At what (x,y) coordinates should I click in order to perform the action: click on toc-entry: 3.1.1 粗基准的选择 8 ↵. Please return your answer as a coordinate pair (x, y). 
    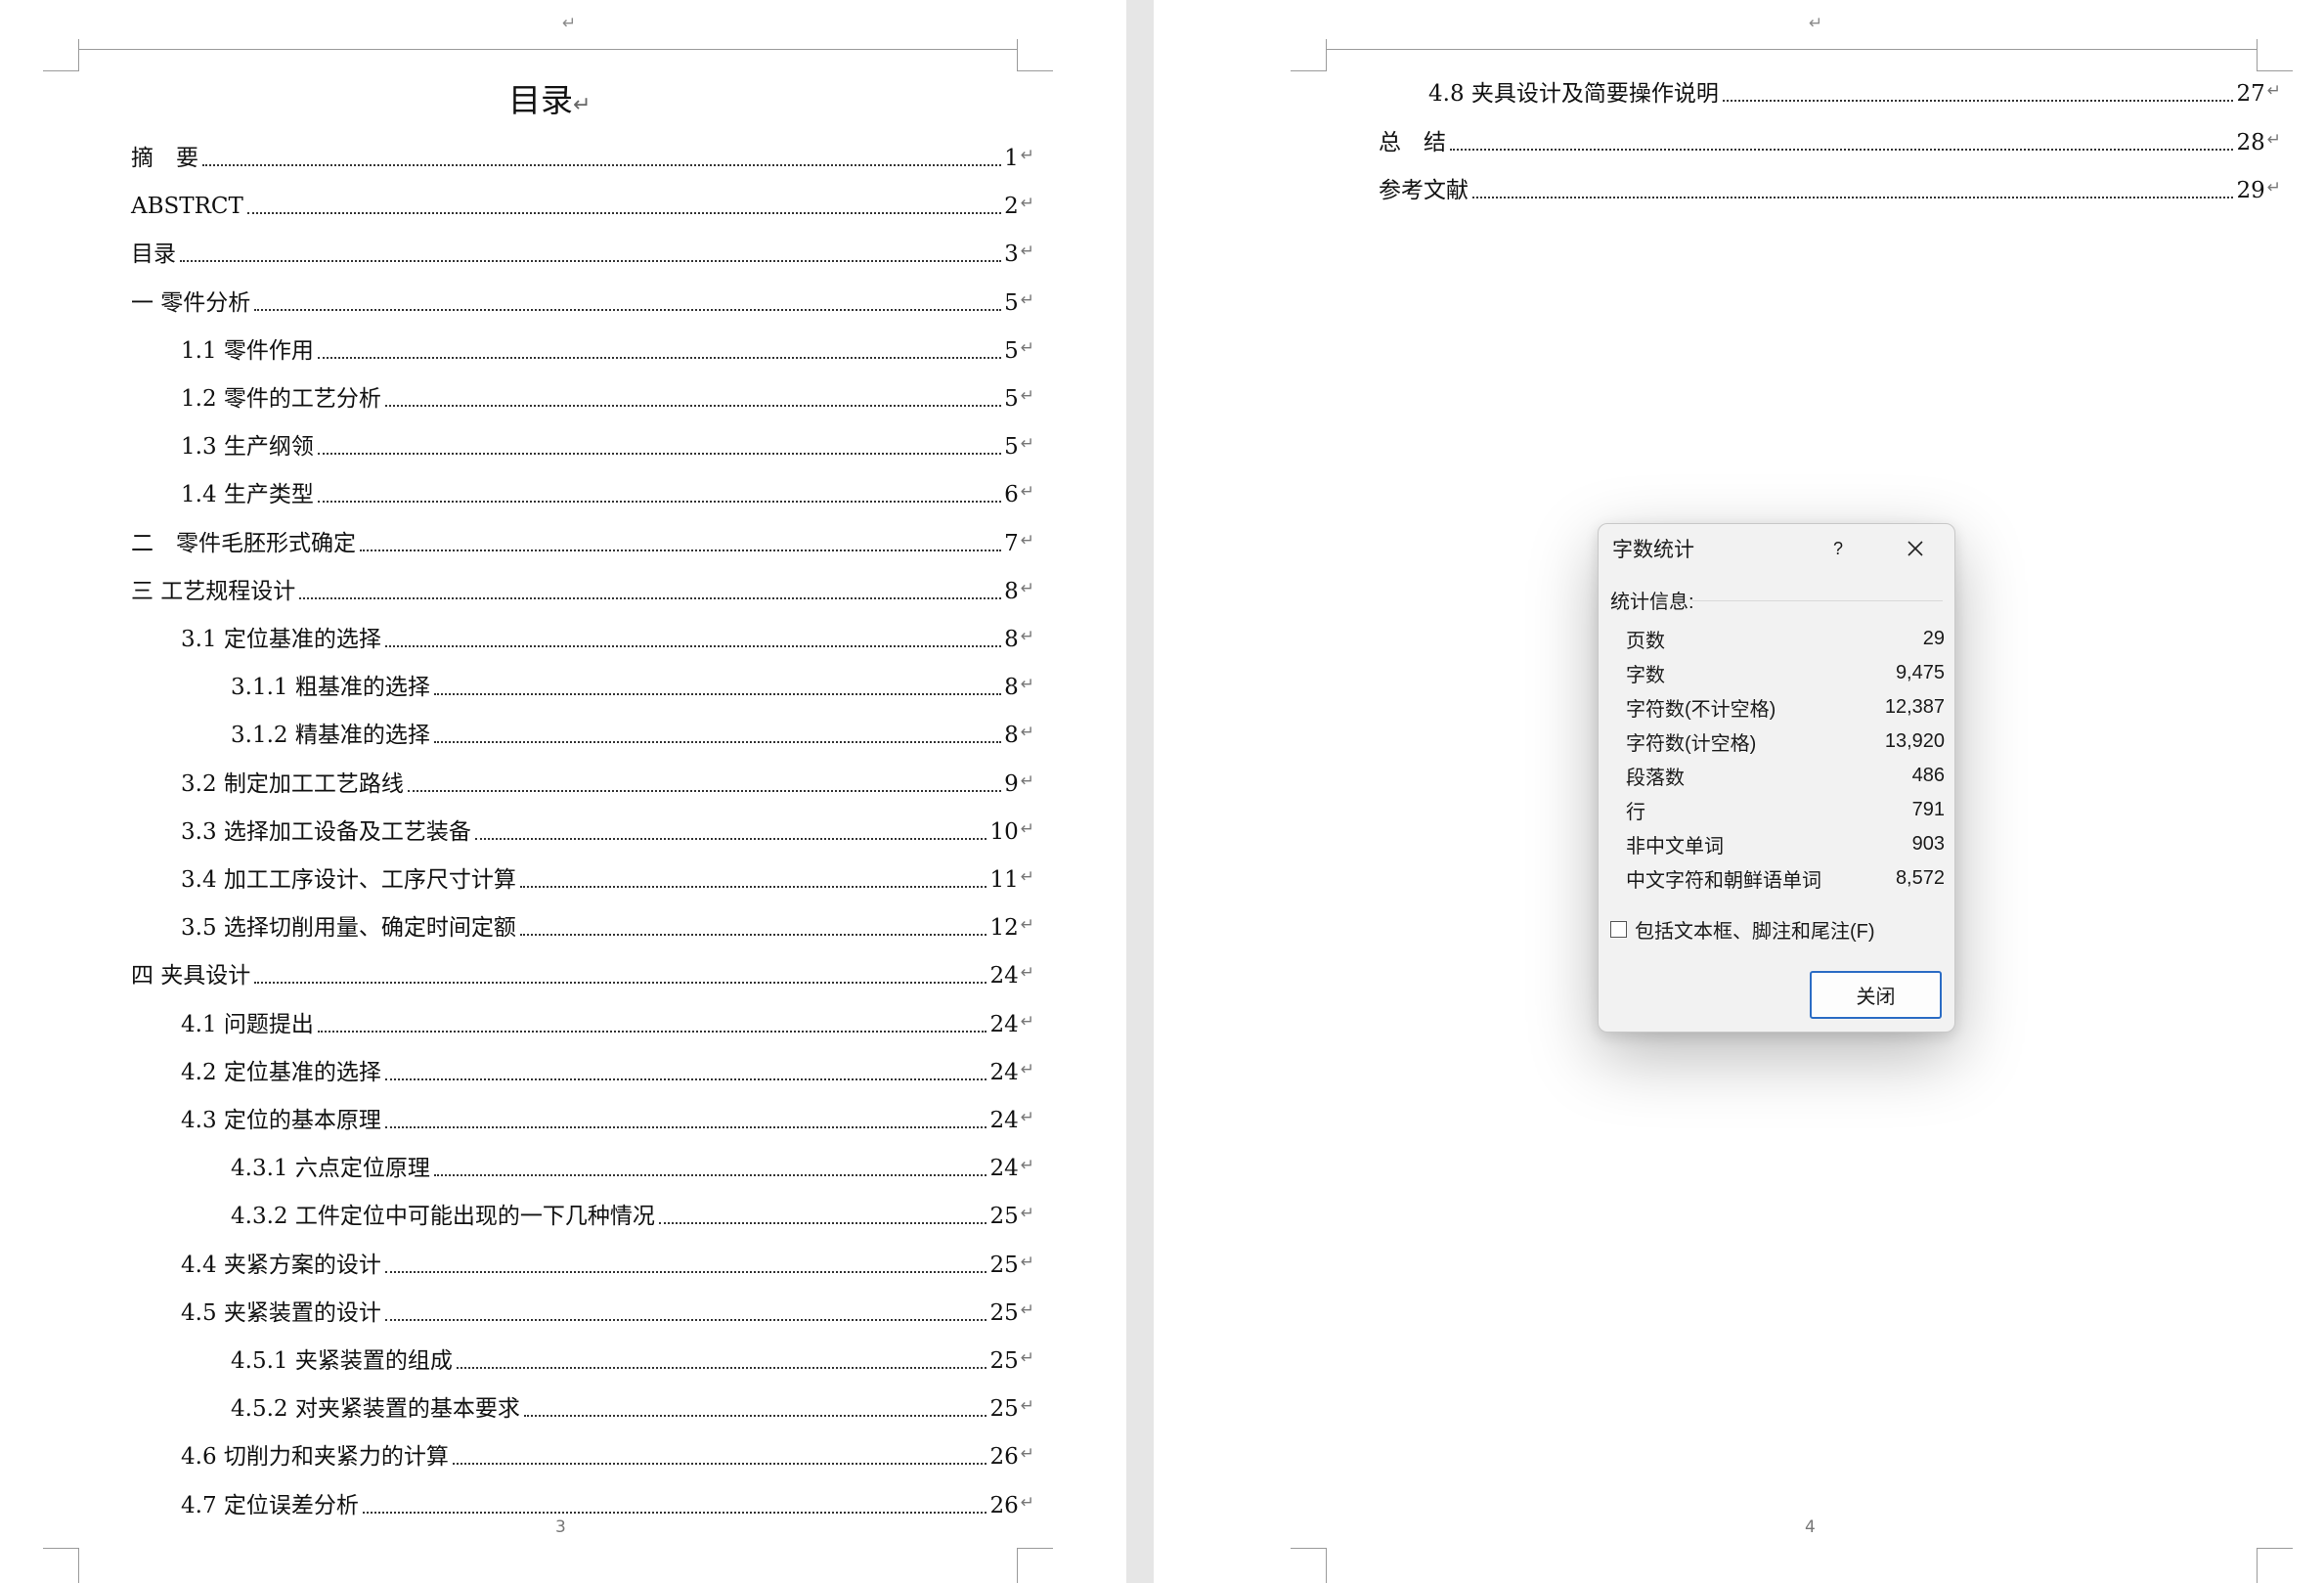
    Looking at the image, I should click on (632, 686).